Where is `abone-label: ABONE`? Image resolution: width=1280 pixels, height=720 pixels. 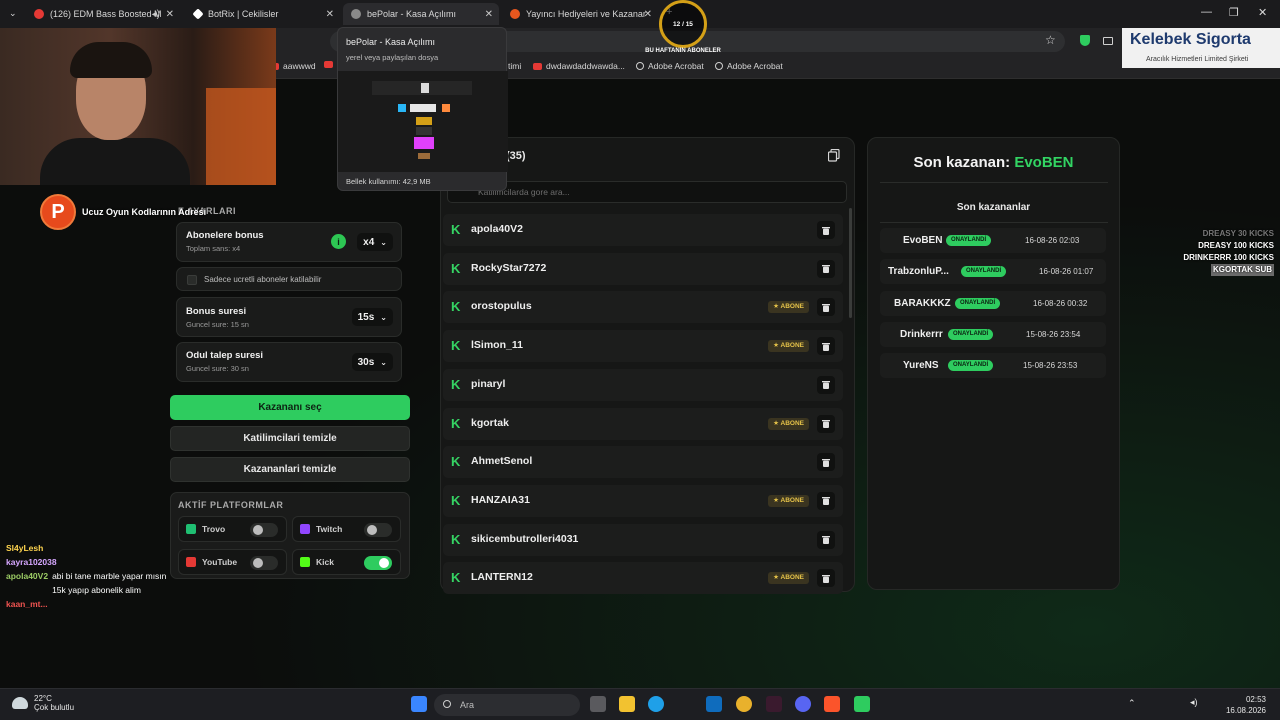 abone-label: ABONE is located at coordinates (792, 500).